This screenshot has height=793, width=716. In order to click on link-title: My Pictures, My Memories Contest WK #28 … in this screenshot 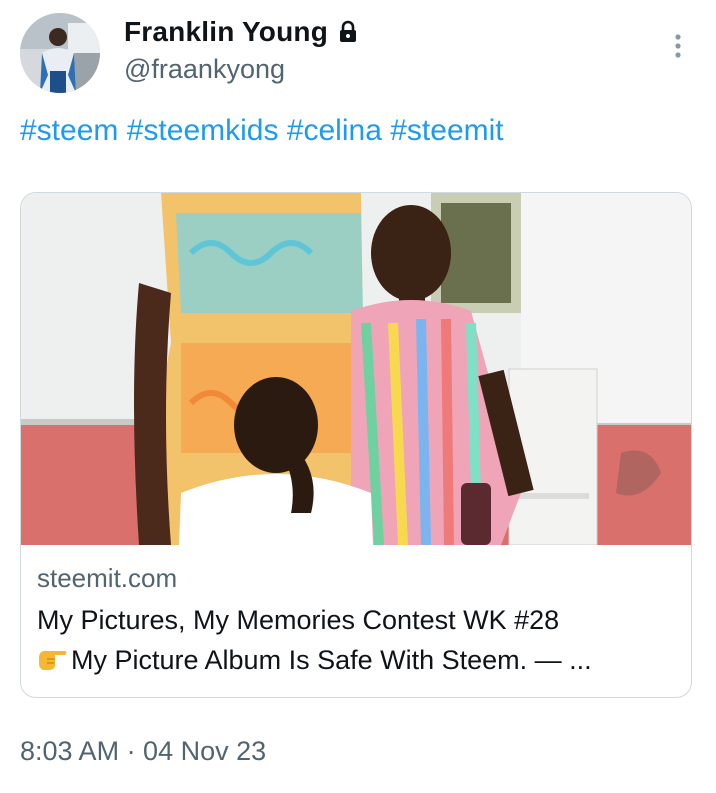, I will do `click(356, 641)`.